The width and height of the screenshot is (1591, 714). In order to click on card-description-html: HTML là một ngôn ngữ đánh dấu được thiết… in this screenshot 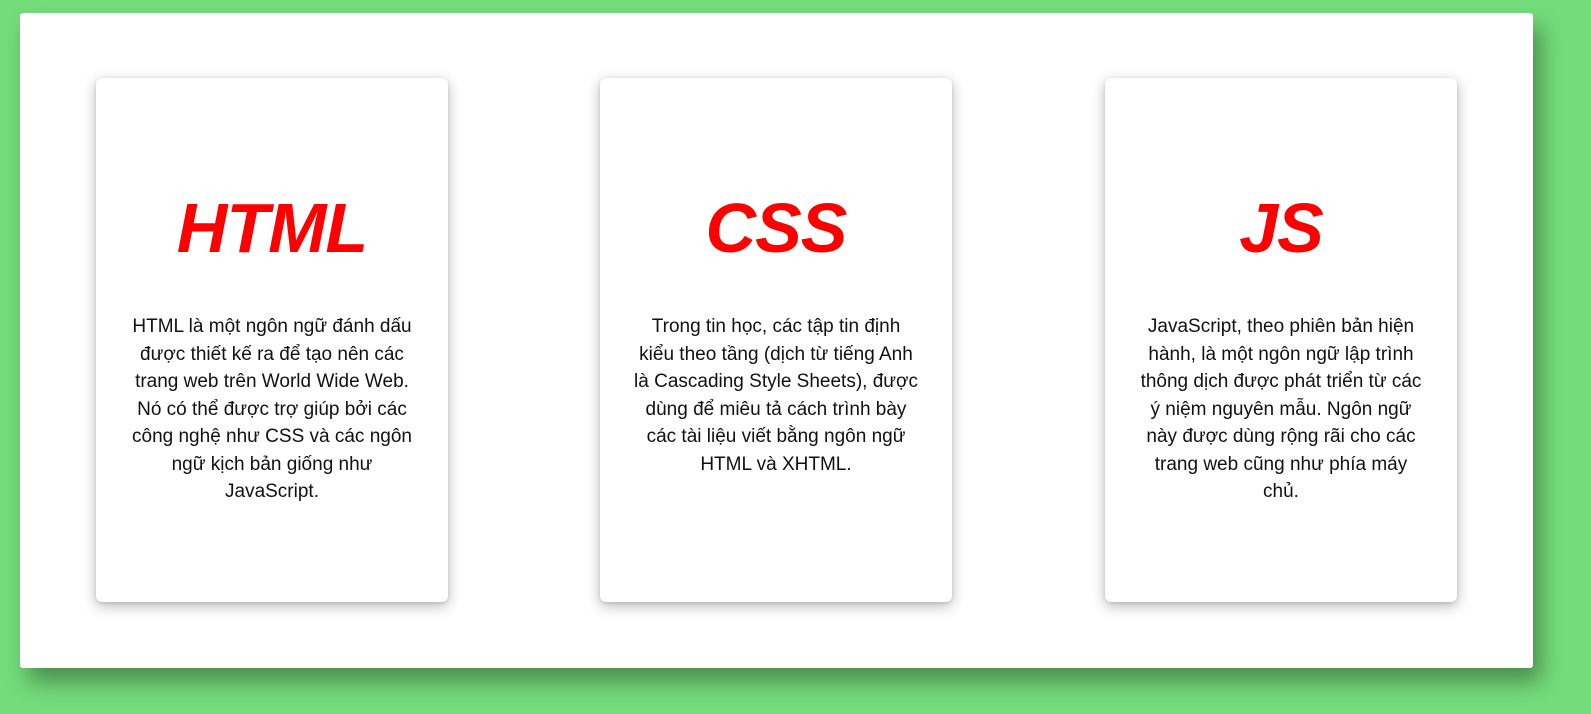, I will do `click(272, 409)`.